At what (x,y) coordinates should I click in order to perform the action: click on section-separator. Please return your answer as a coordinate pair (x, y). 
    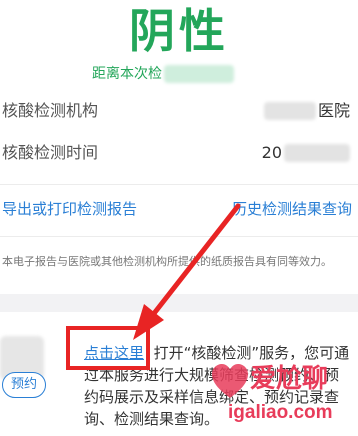
    Looking at the image, I should click on (179, 303).